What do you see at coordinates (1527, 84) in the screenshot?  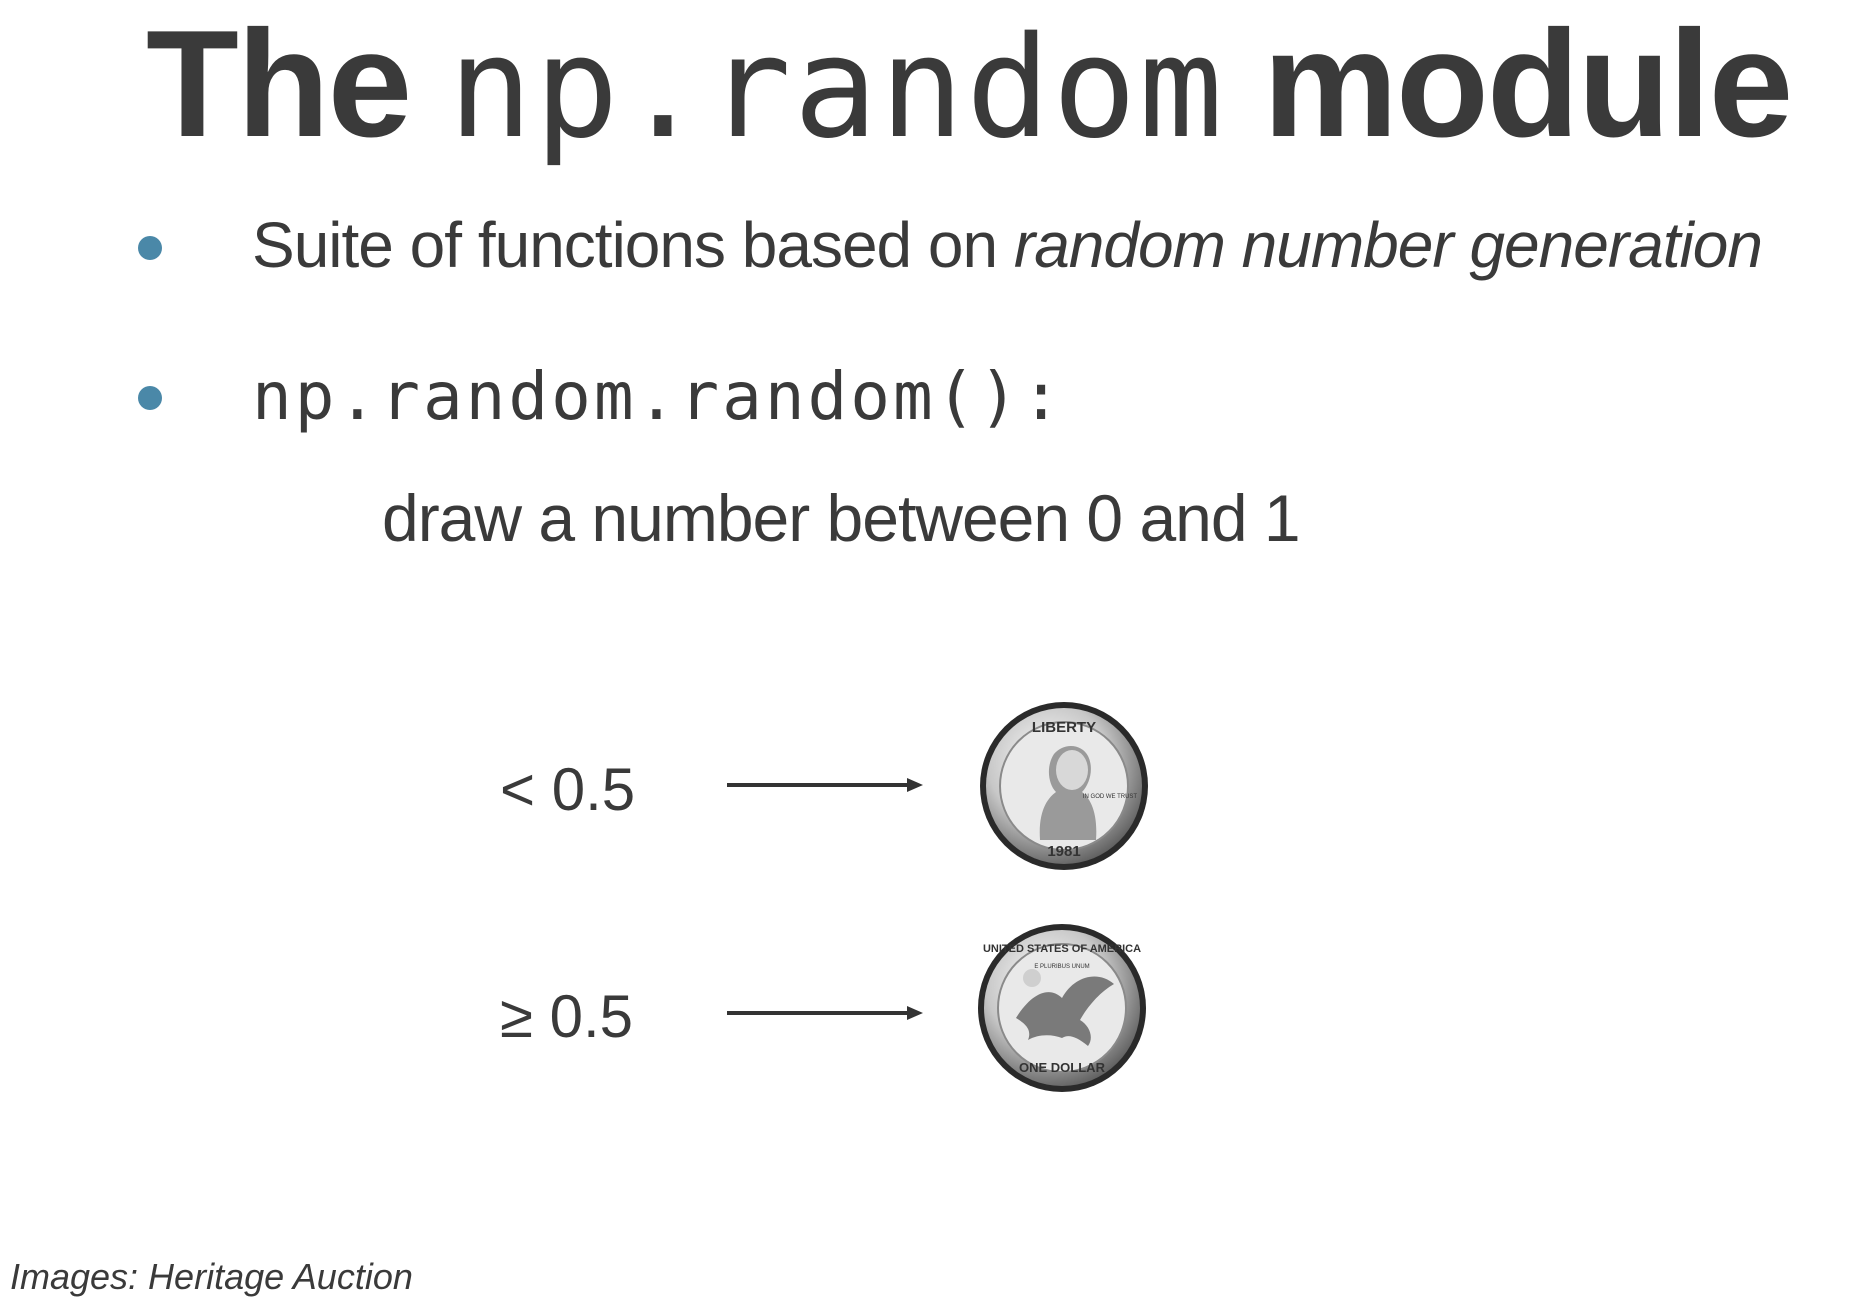 I see `title-suffix: module` at bounding box center [1527, 84].